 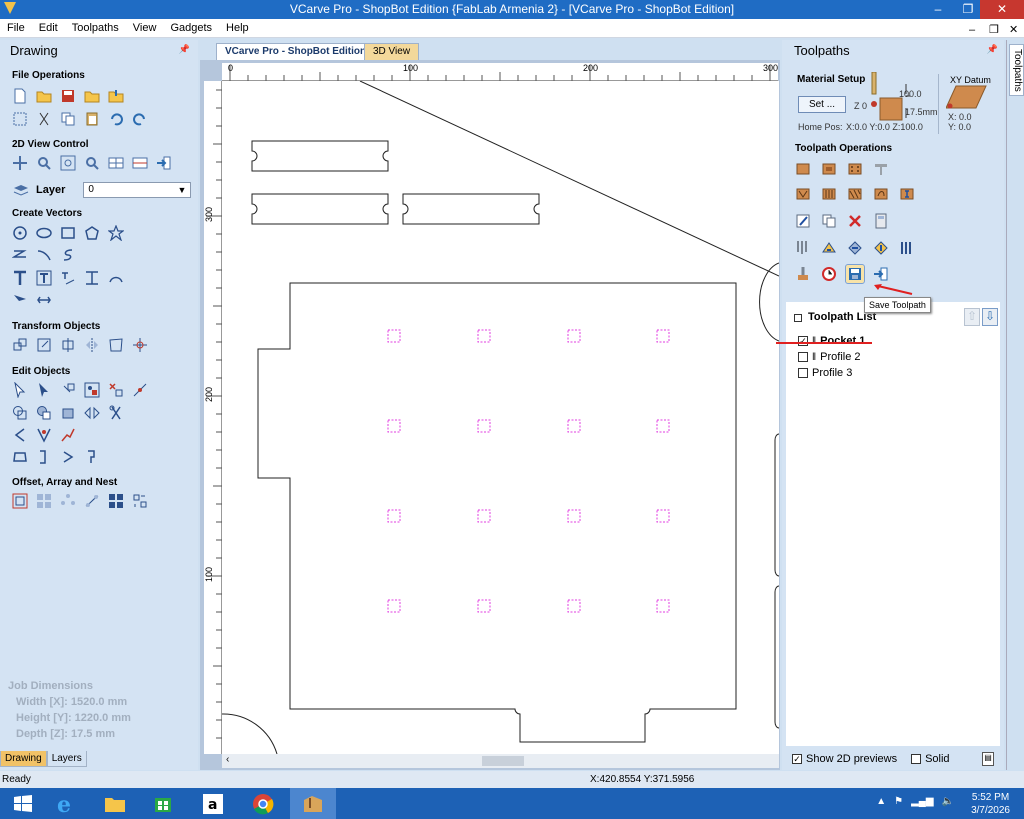 I want to click on internet-explorer-icon: e, so click(x=65, y=803).